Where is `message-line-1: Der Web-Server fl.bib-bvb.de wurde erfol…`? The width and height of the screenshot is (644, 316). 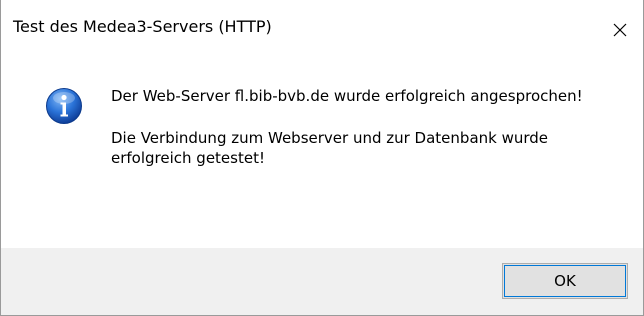 message-line-1: Der Web-Server fl.bib-bvb.de wurde erfol… is located at coordinates (347, 96).